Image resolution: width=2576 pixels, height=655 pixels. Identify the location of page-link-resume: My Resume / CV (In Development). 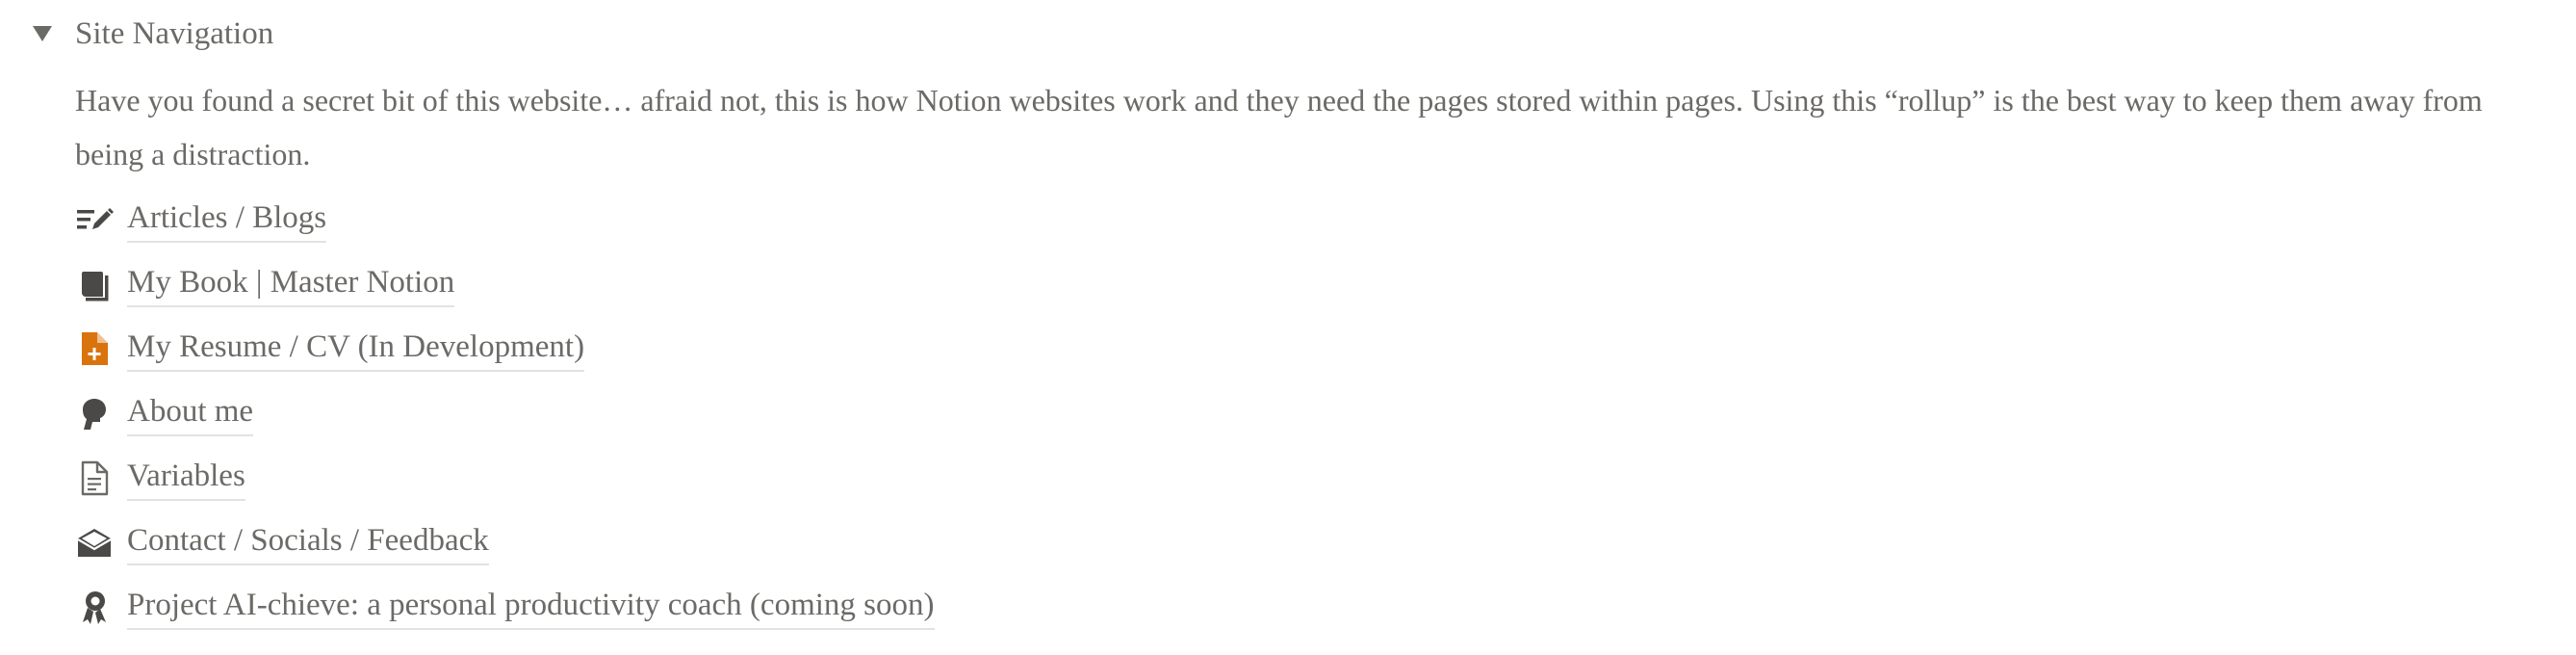
(1313, 348).